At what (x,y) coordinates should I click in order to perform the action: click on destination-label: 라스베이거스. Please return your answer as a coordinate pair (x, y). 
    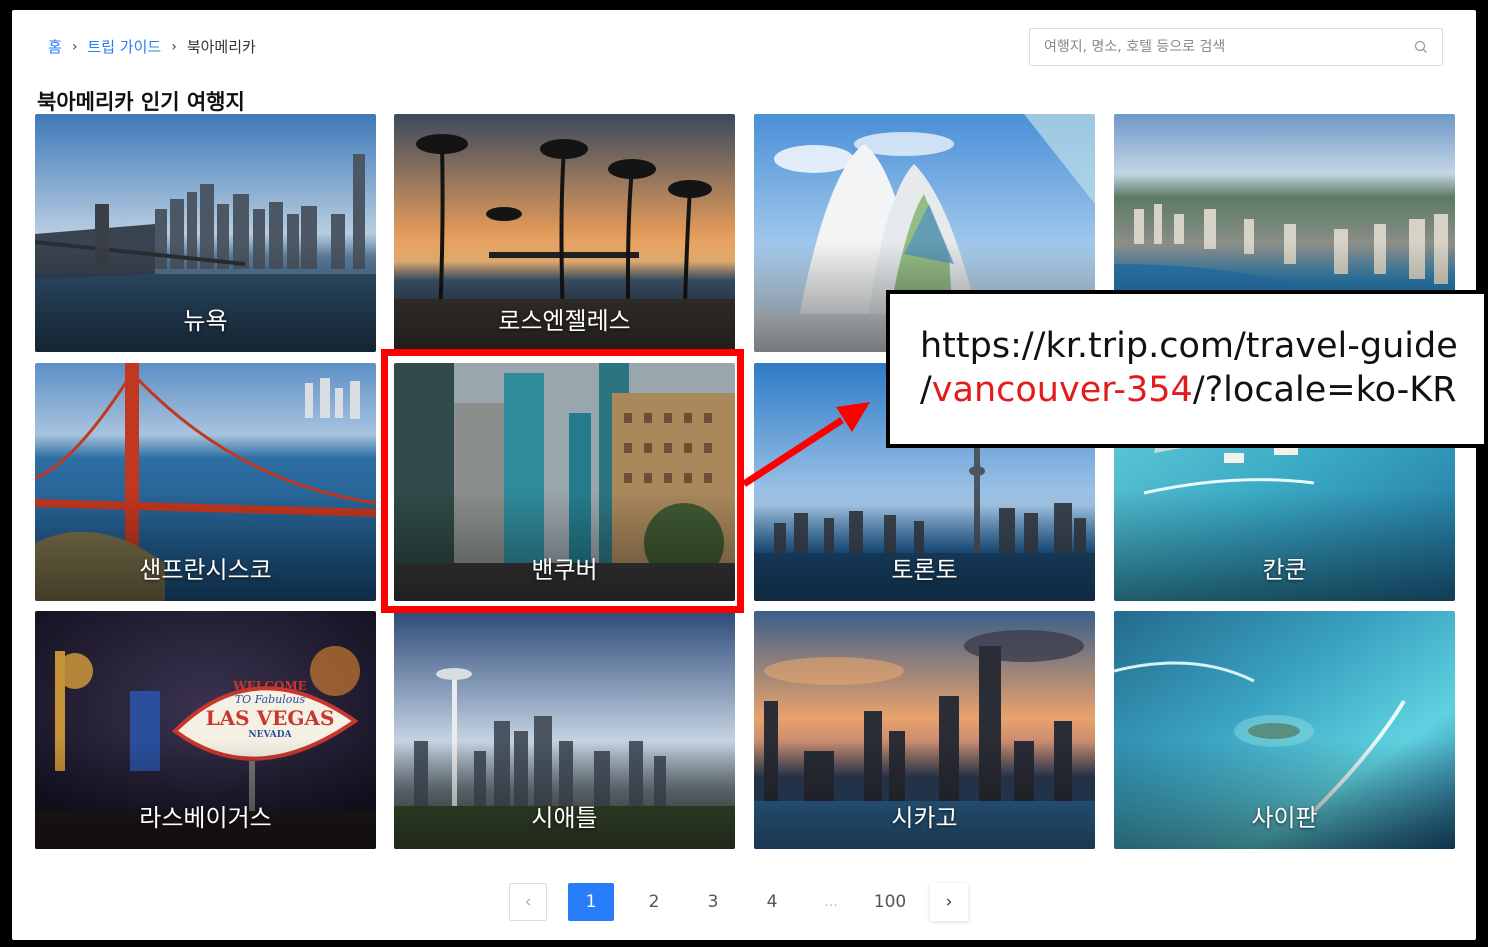
    Looking at the image, I should click on (205, 818).